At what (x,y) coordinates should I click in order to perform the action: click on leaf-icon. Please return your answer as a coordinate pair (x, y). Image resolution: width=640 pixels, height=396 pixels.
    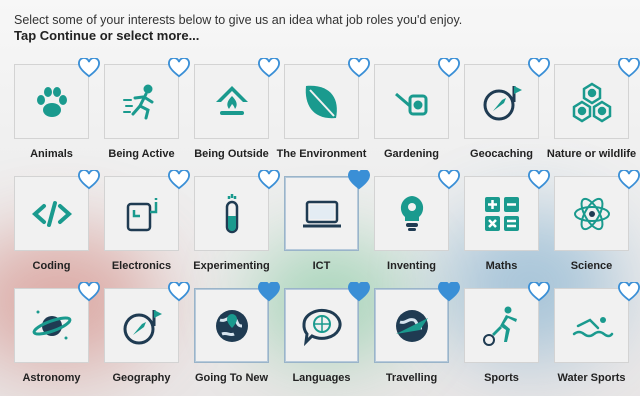
    Looking at the image, I should click on (321, 101).